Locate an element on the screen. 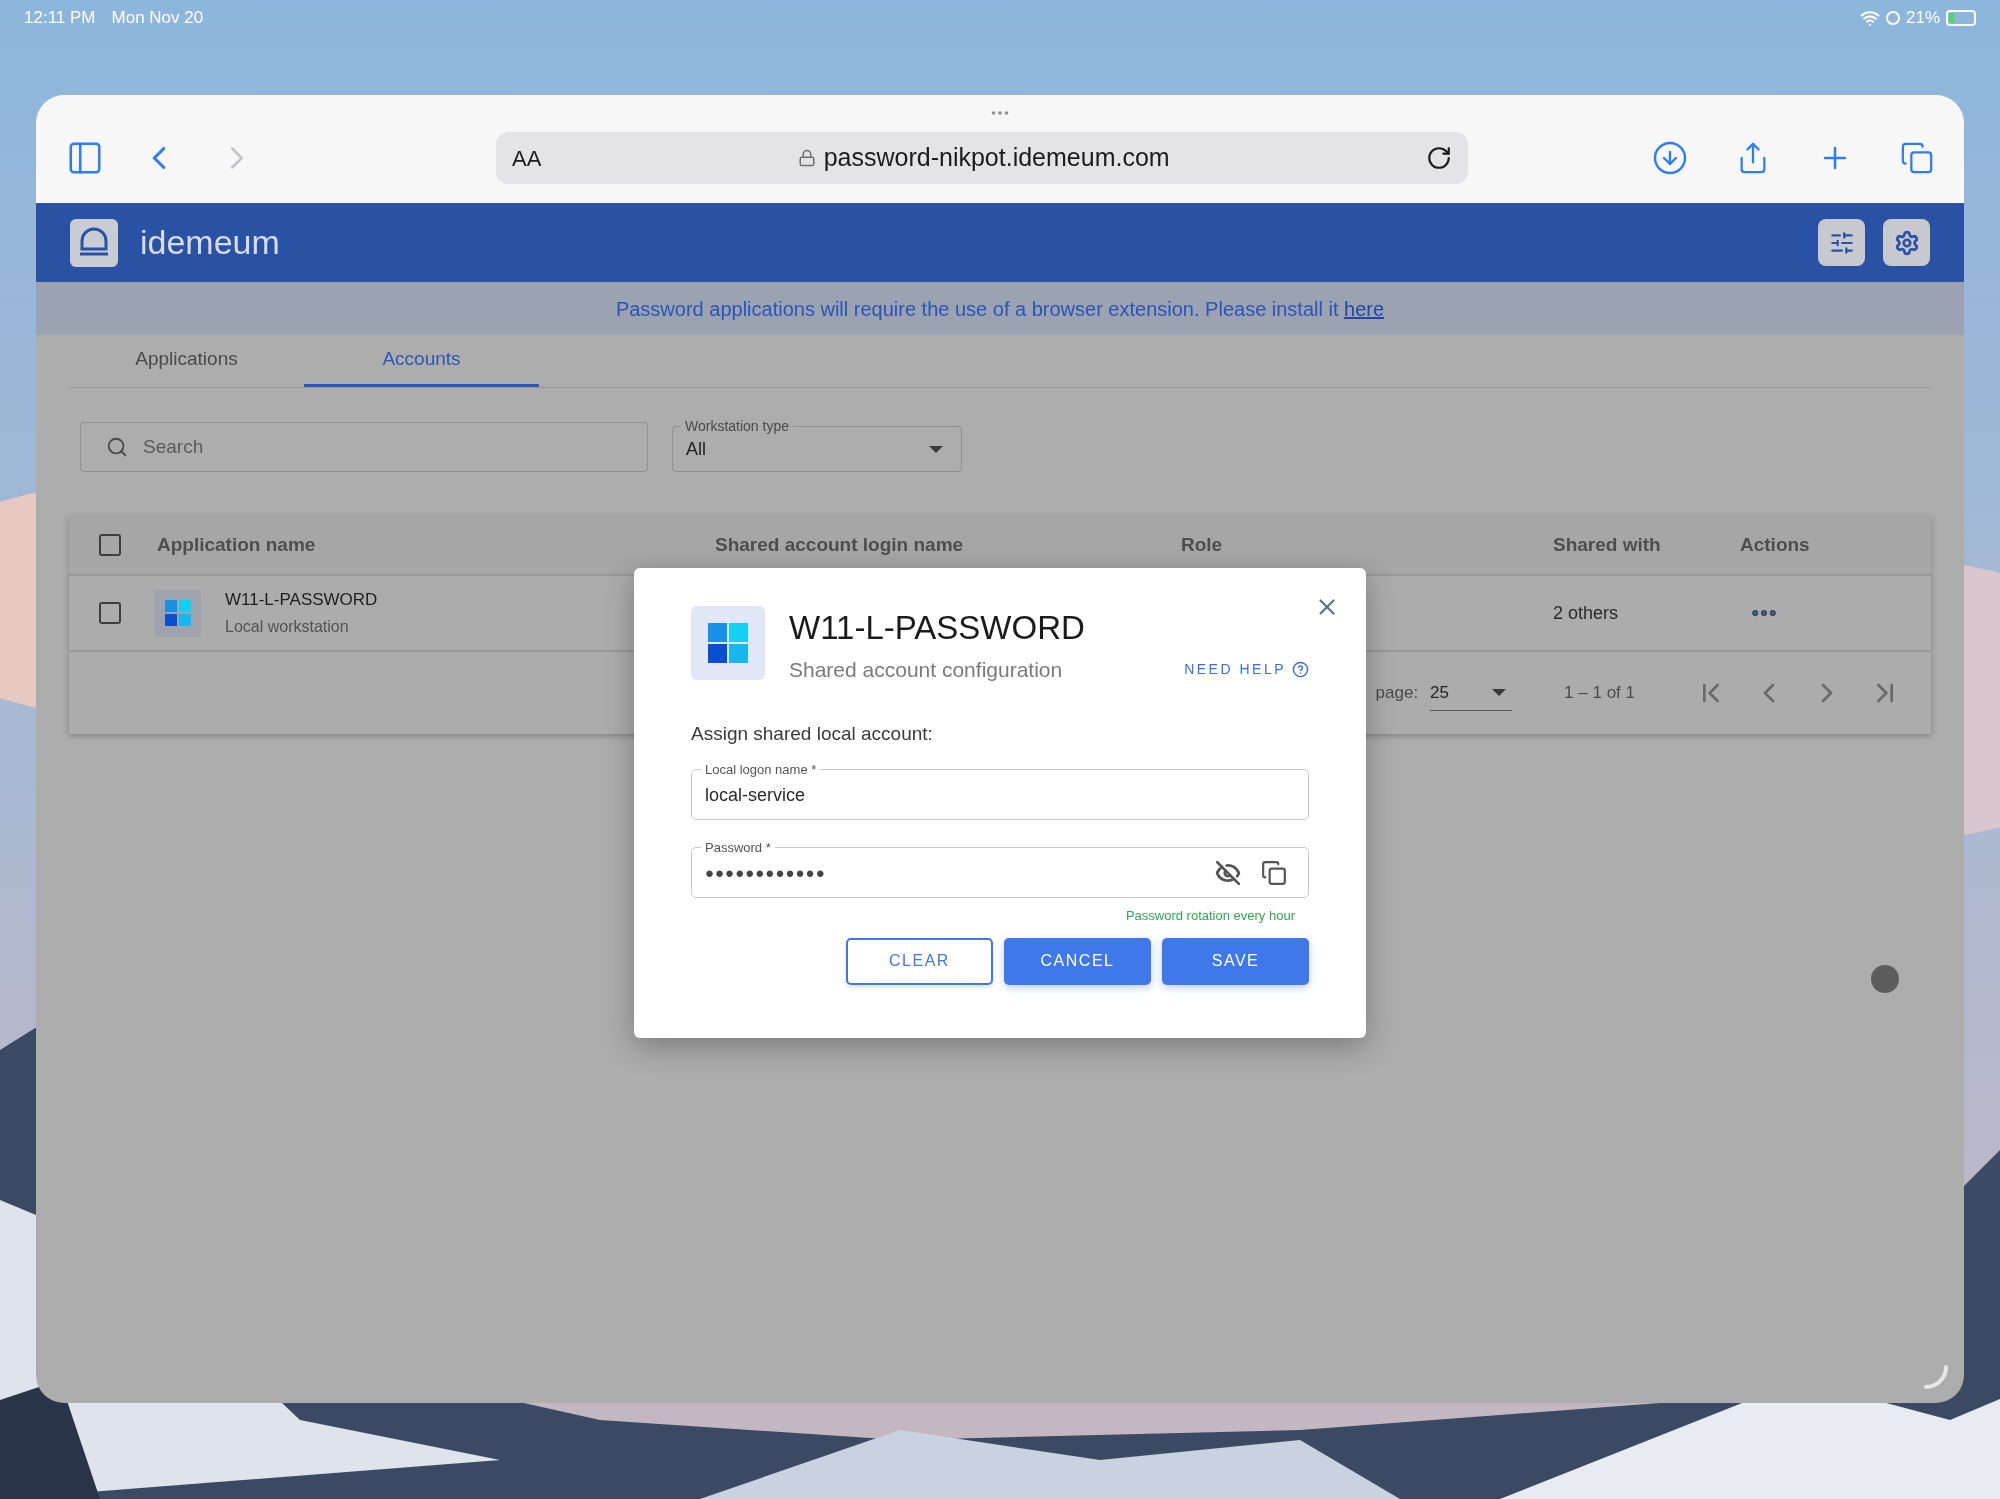  filters-button is located at coordinates (1841, 242).